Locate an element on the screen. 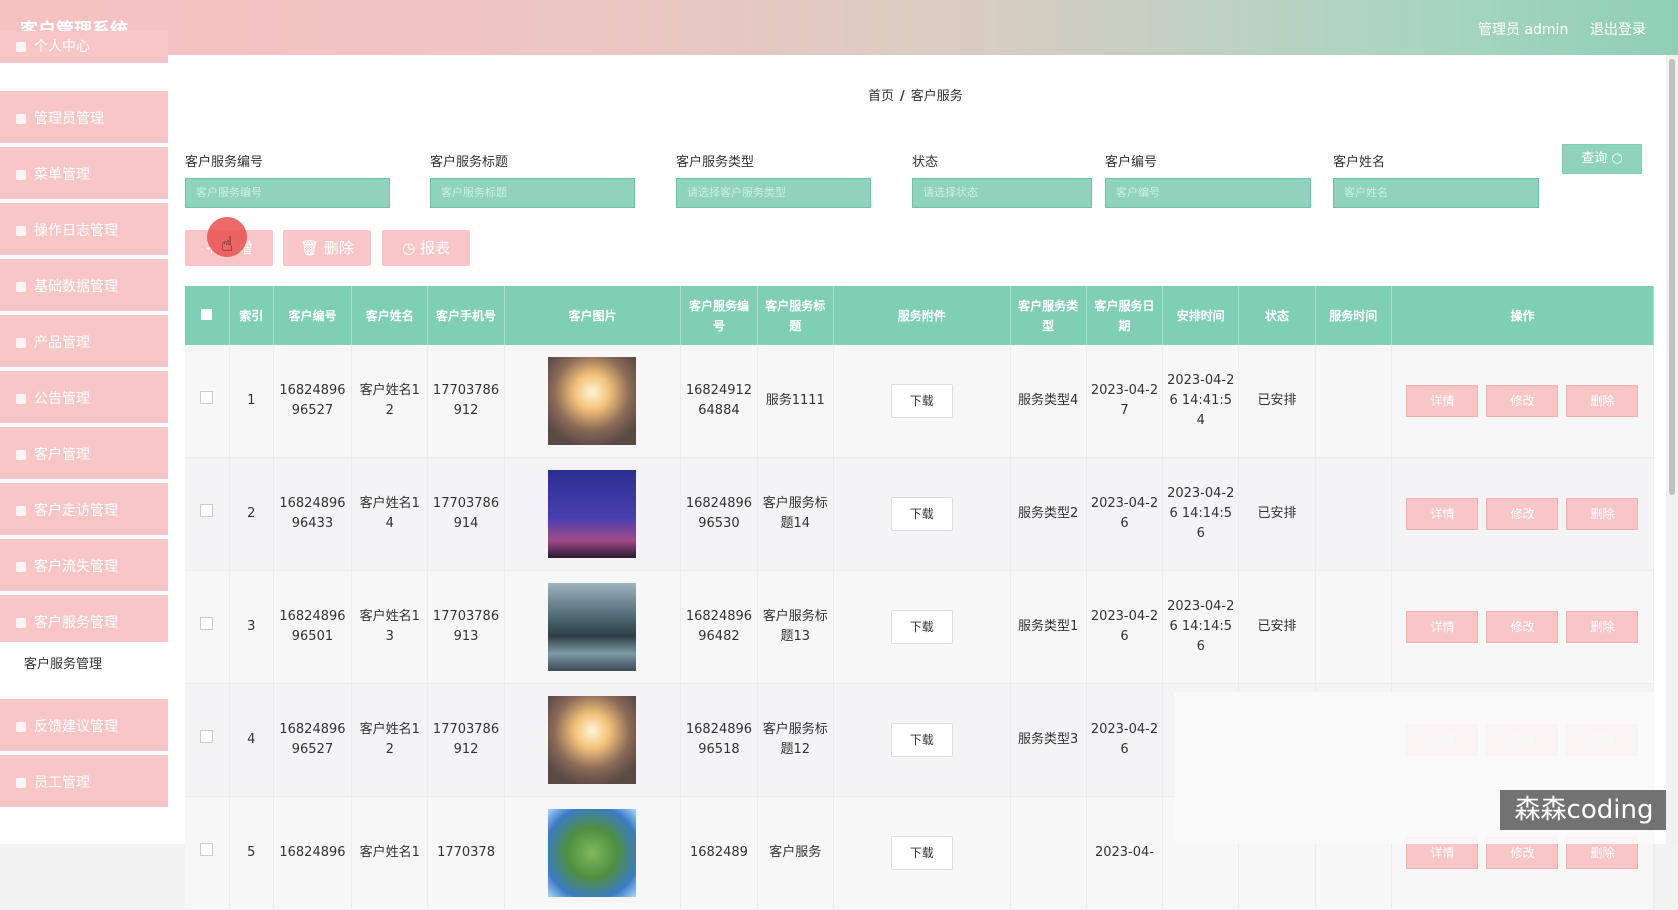 The height and width of the screenshot is (910, 1678). scrollbar-thumb is located at coordinates (1672, 277).